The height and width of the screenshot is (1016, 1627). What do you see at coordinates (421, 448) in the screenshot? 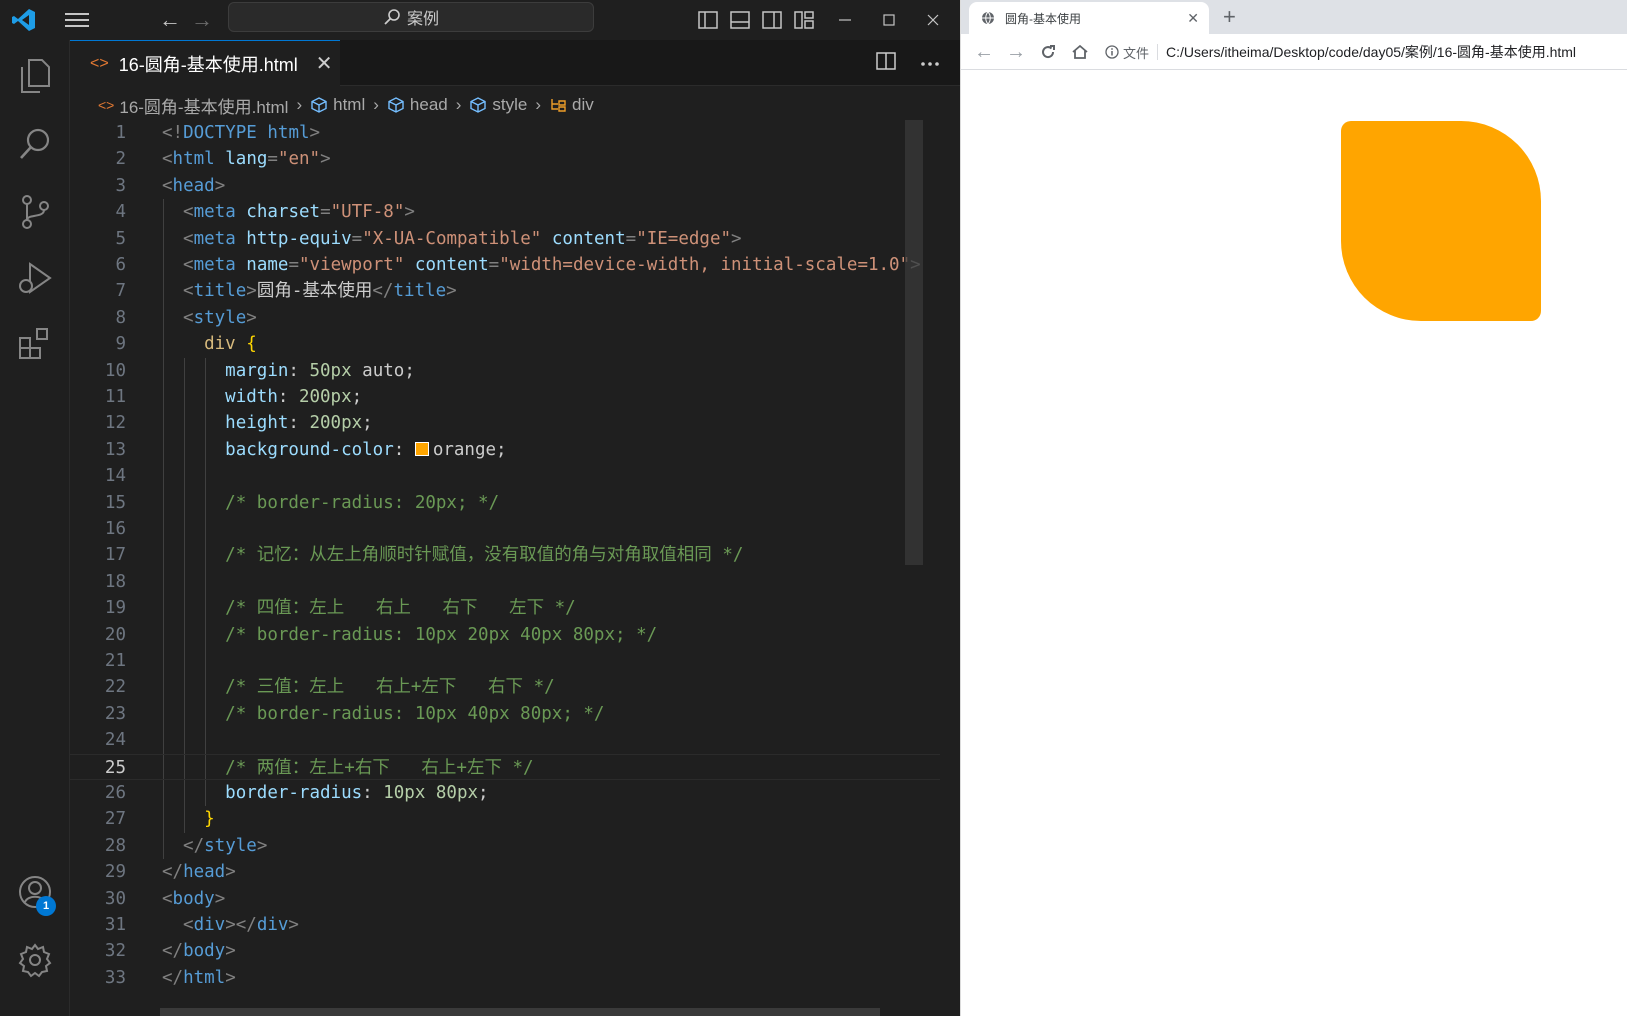
I see `color-swatch` at bounding box center [421, 448].